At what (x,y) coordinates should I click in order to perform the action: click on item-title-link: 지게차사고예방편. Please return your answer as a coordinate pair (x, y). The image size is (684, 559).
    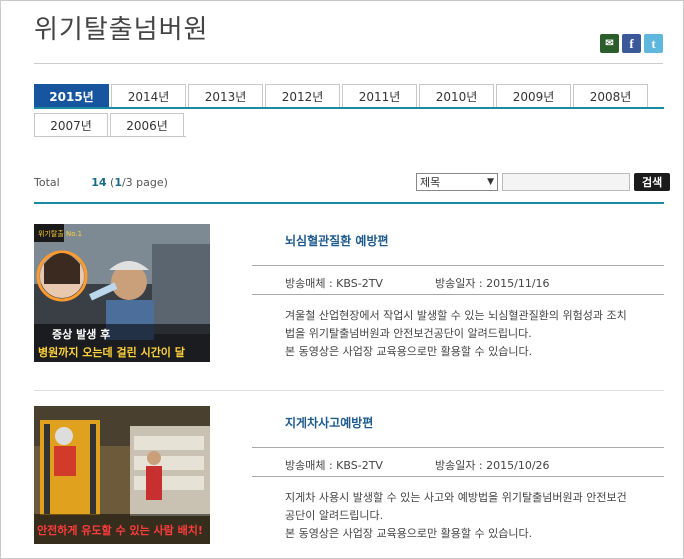
    Looking at the image, I should click on (474, 422).